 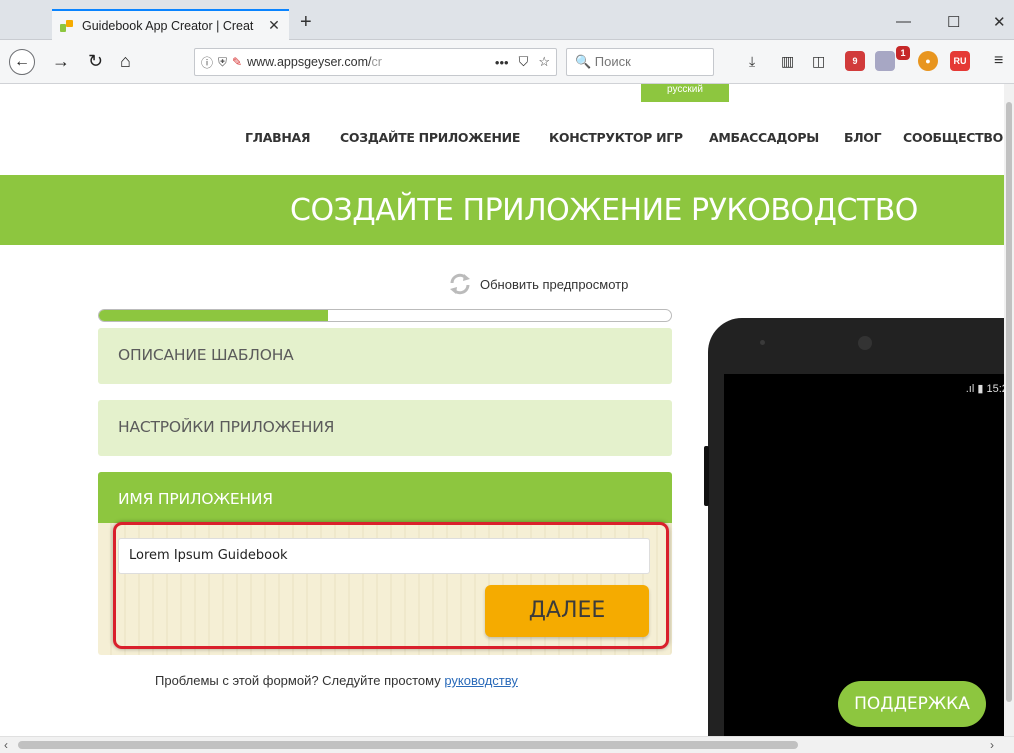 What do you see at coordinates (554, 284) in the screenshot?
I see `refresh-preview-label: Обновить предпросмотр` at bounding box center [554, 284].